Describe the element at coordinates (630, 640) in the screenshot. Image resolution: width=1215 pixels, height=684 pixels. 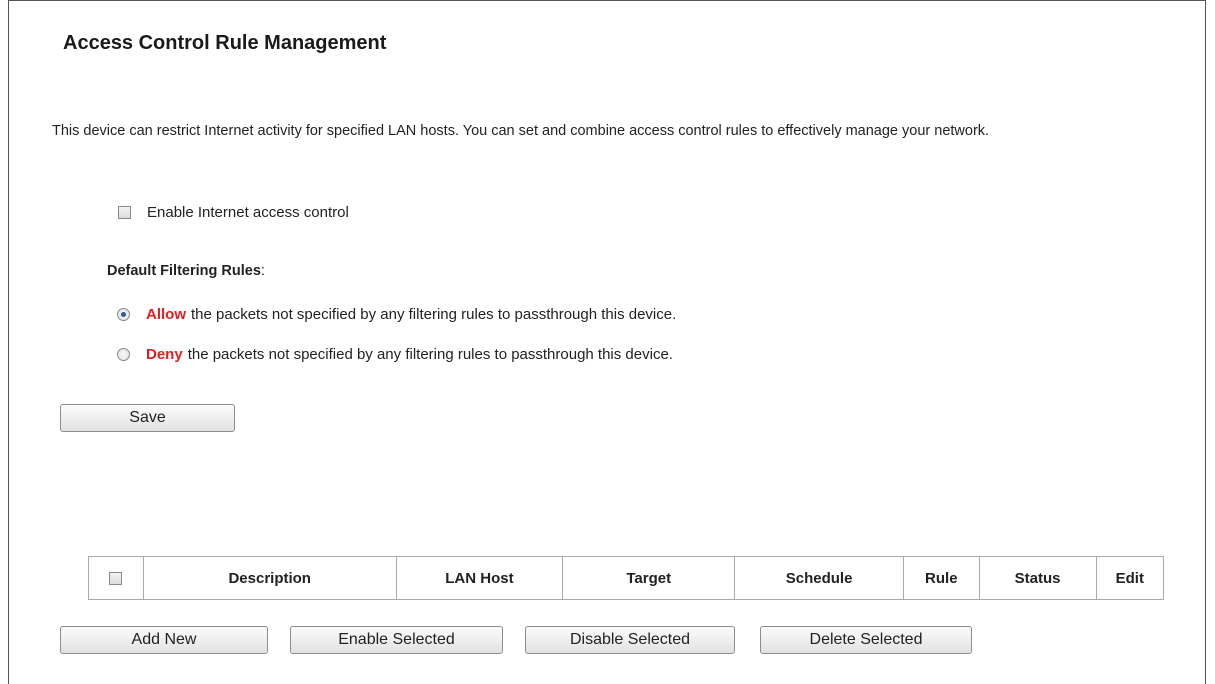
I see `disable-selected-button: Disable Selected` at that location.